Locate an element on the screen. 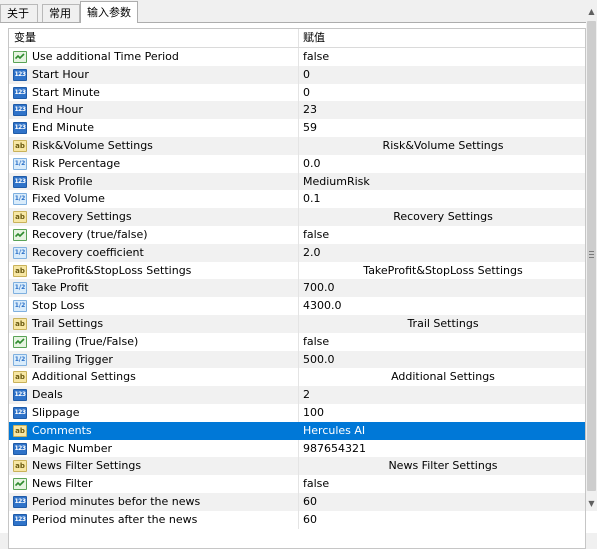 The width and height of the screenshot is (597, 549). parameter-value: News Filter Settings is located at coordinates (443, 466).